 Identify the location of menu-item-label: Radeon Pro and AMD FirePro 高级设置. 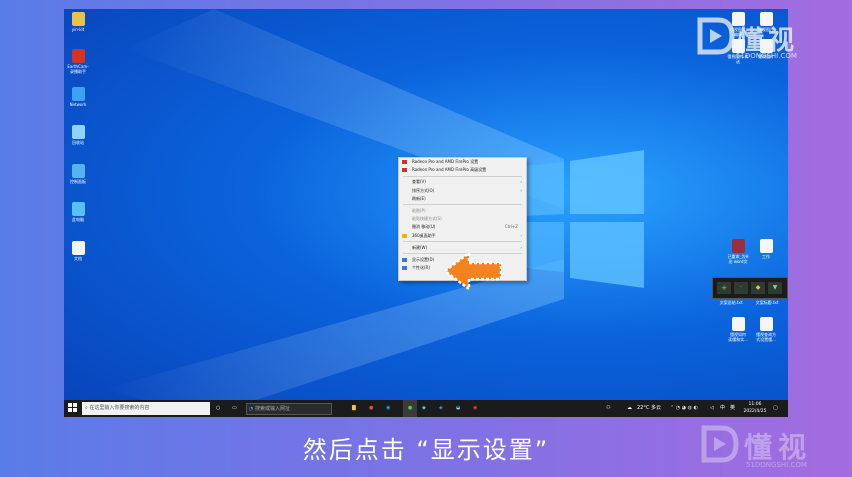
(449, 170).